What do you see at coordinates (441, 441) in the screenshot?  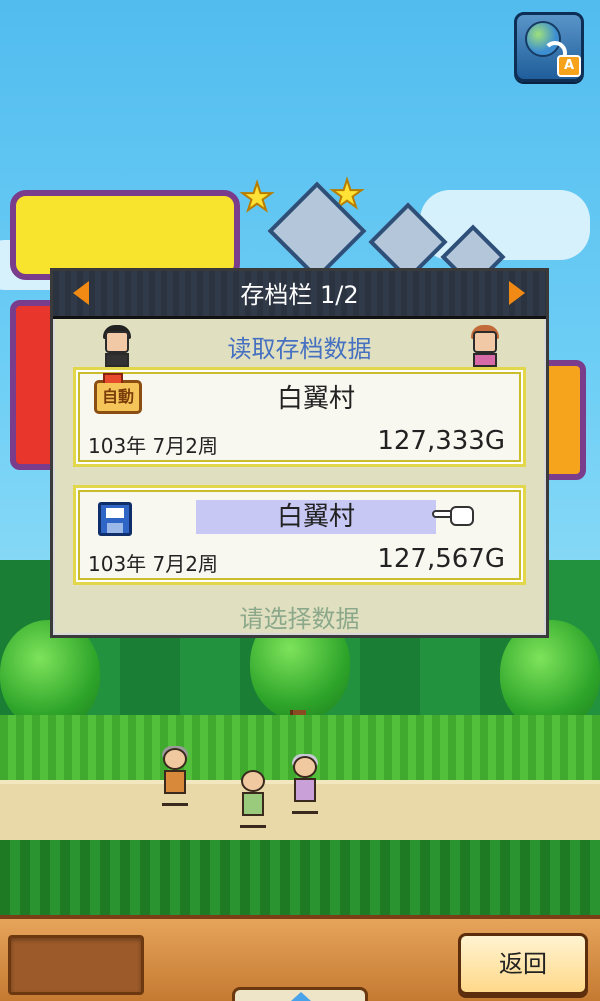 I see `slot-gold: 127,333G` at bounding box center [441, 441].